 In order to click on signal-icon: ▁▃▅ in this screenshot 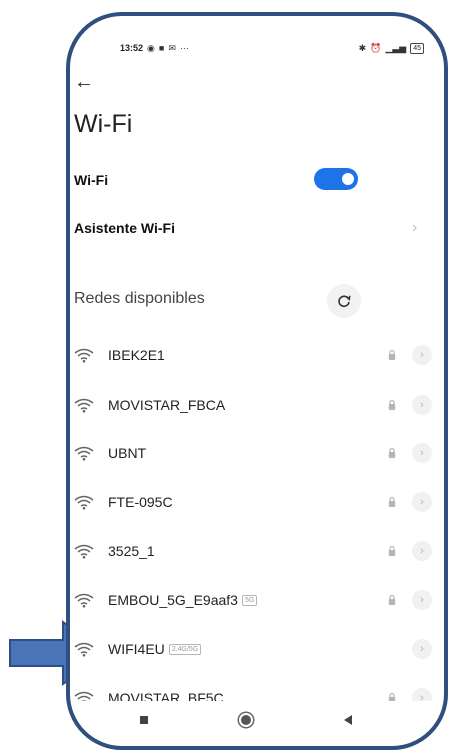, I will do `click(396, 47)`.